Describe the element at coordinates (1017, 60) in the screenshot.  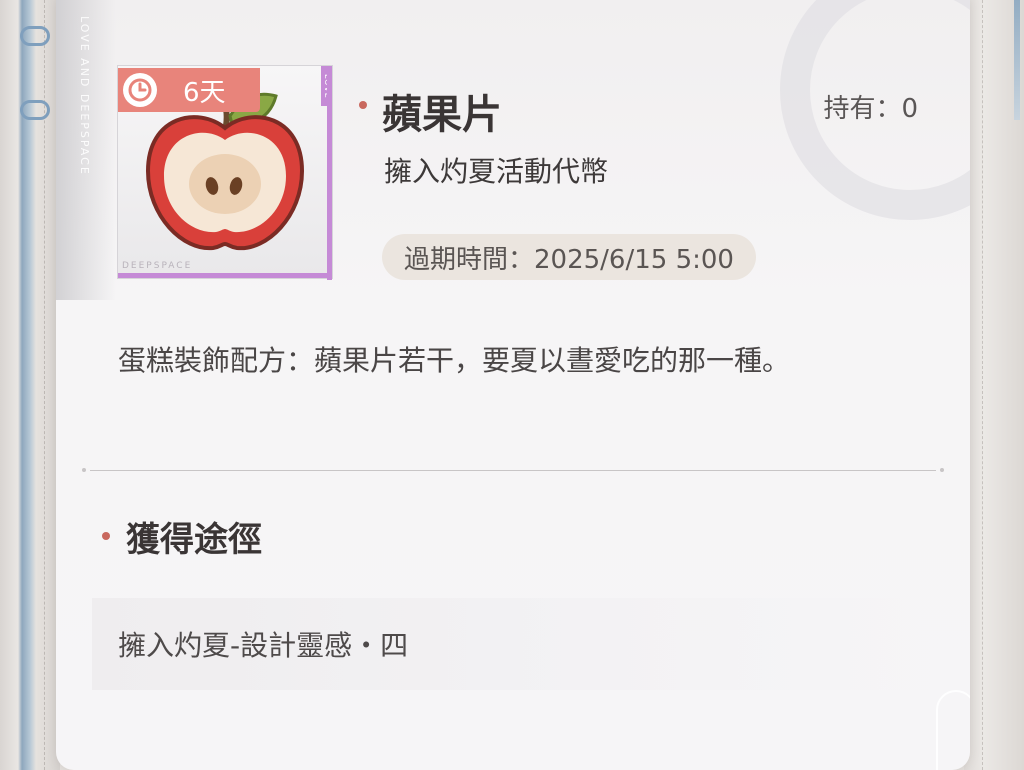
I see `bookmark-ribbon` at that location.